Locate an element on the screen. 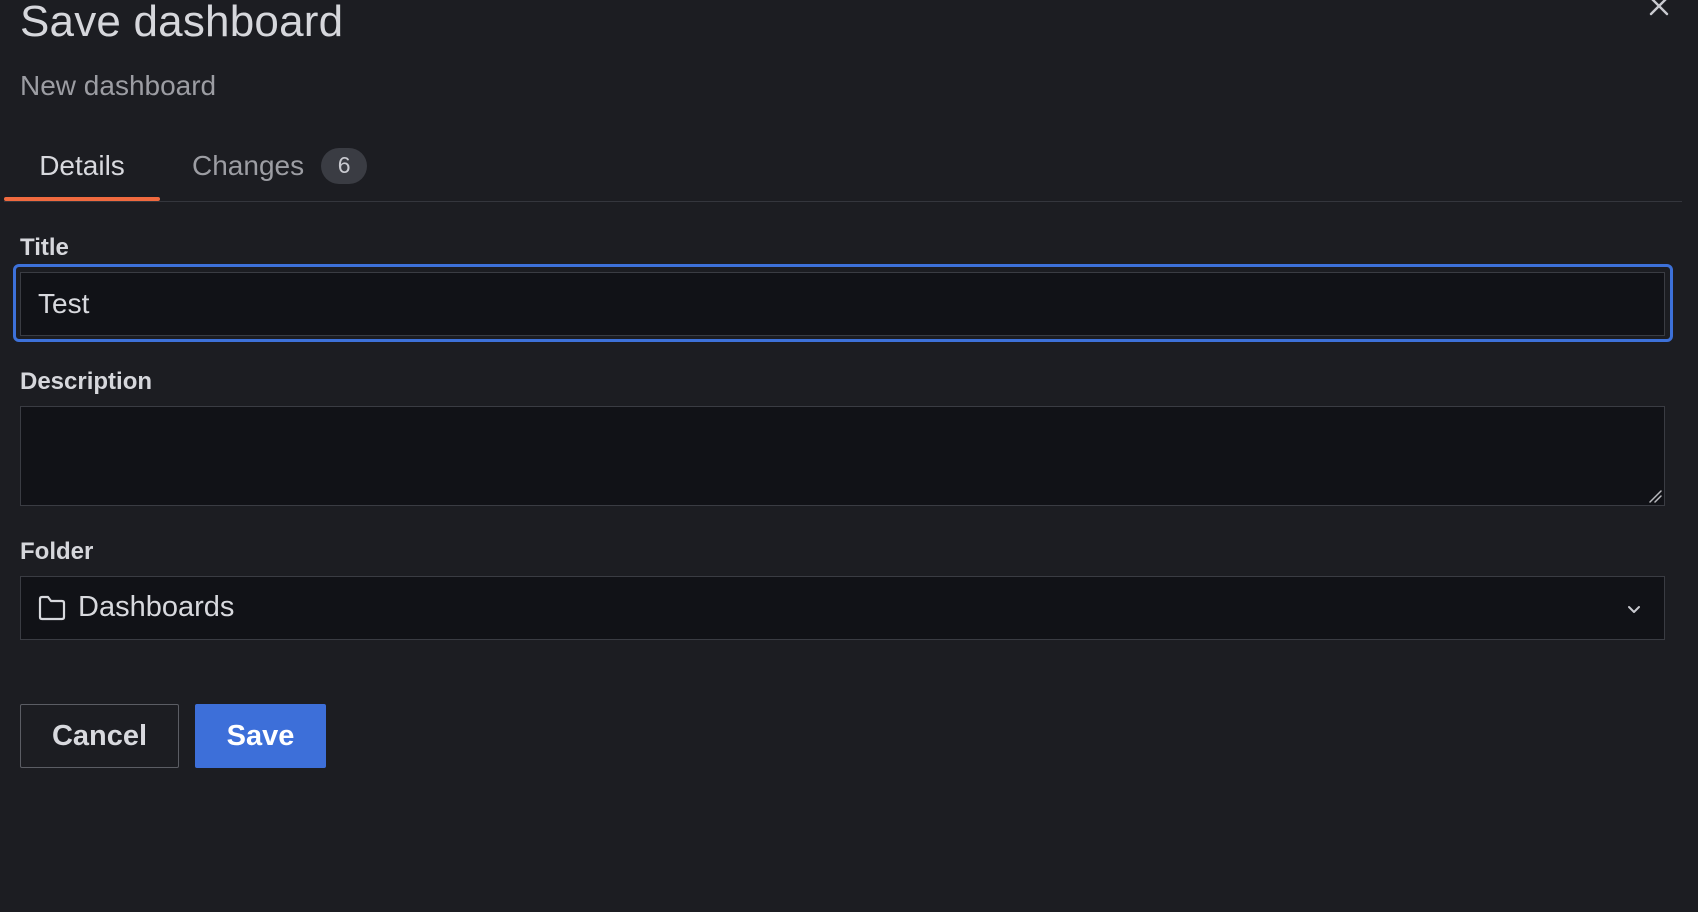 The width and height of the screenshot is (1698, 912). title-label: Title is located at coordinates (44, 247).